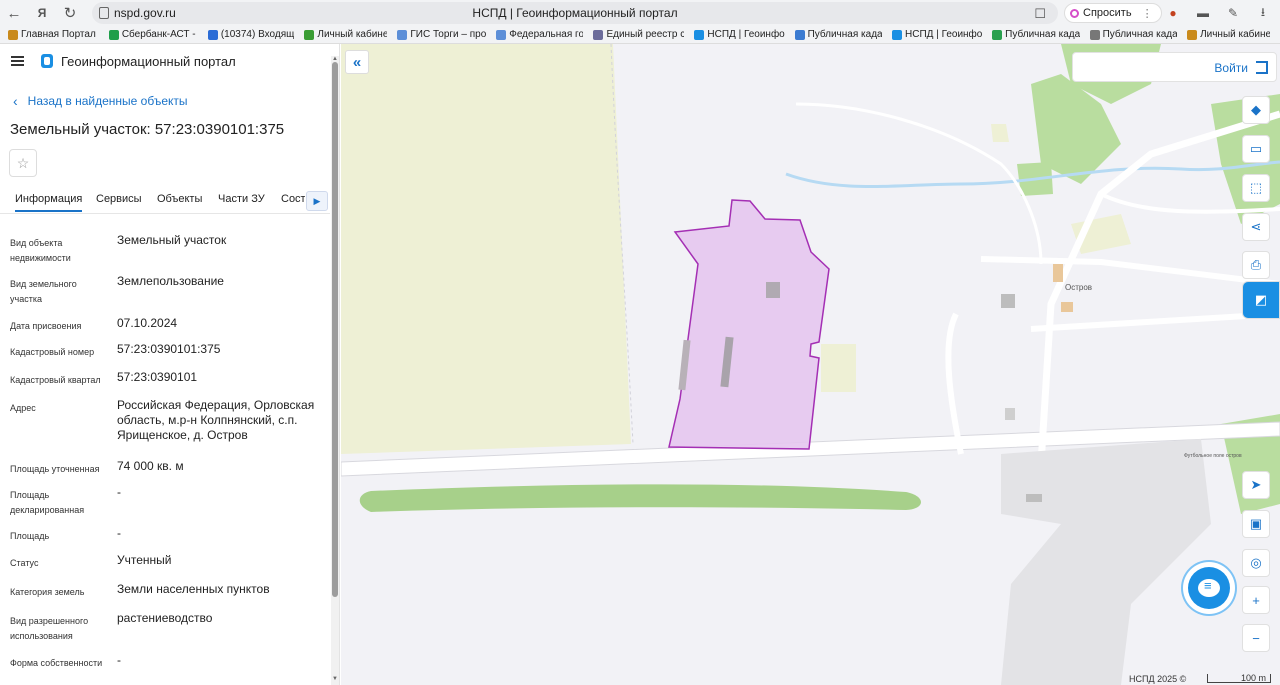 The height and width of the screenshot is (685, 1280). Describe the element at coordinates (15, 101) in the screenshot. I see `chevron-left-icon: ‹` at that location.